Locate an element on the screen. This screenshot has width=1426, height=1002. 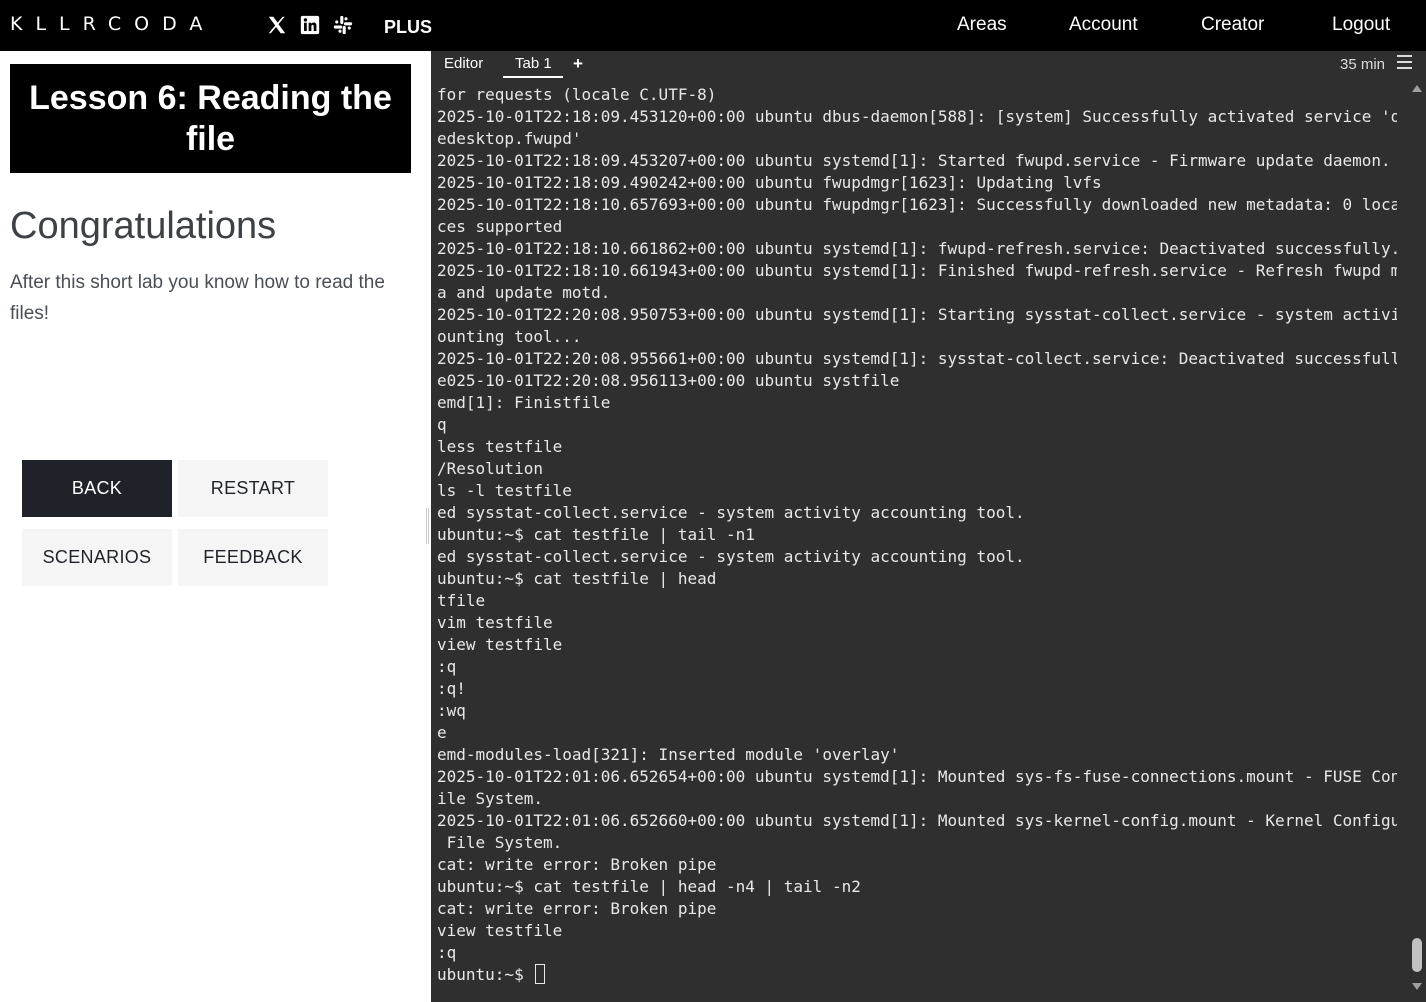
terminal-line-text: q is located at coordinates (442, 424).